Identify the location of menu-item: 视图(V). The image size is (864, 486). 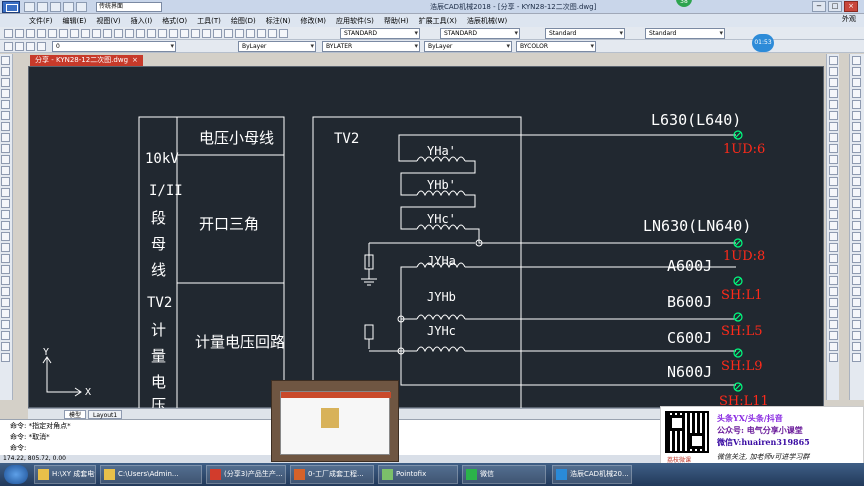
(108, 21).